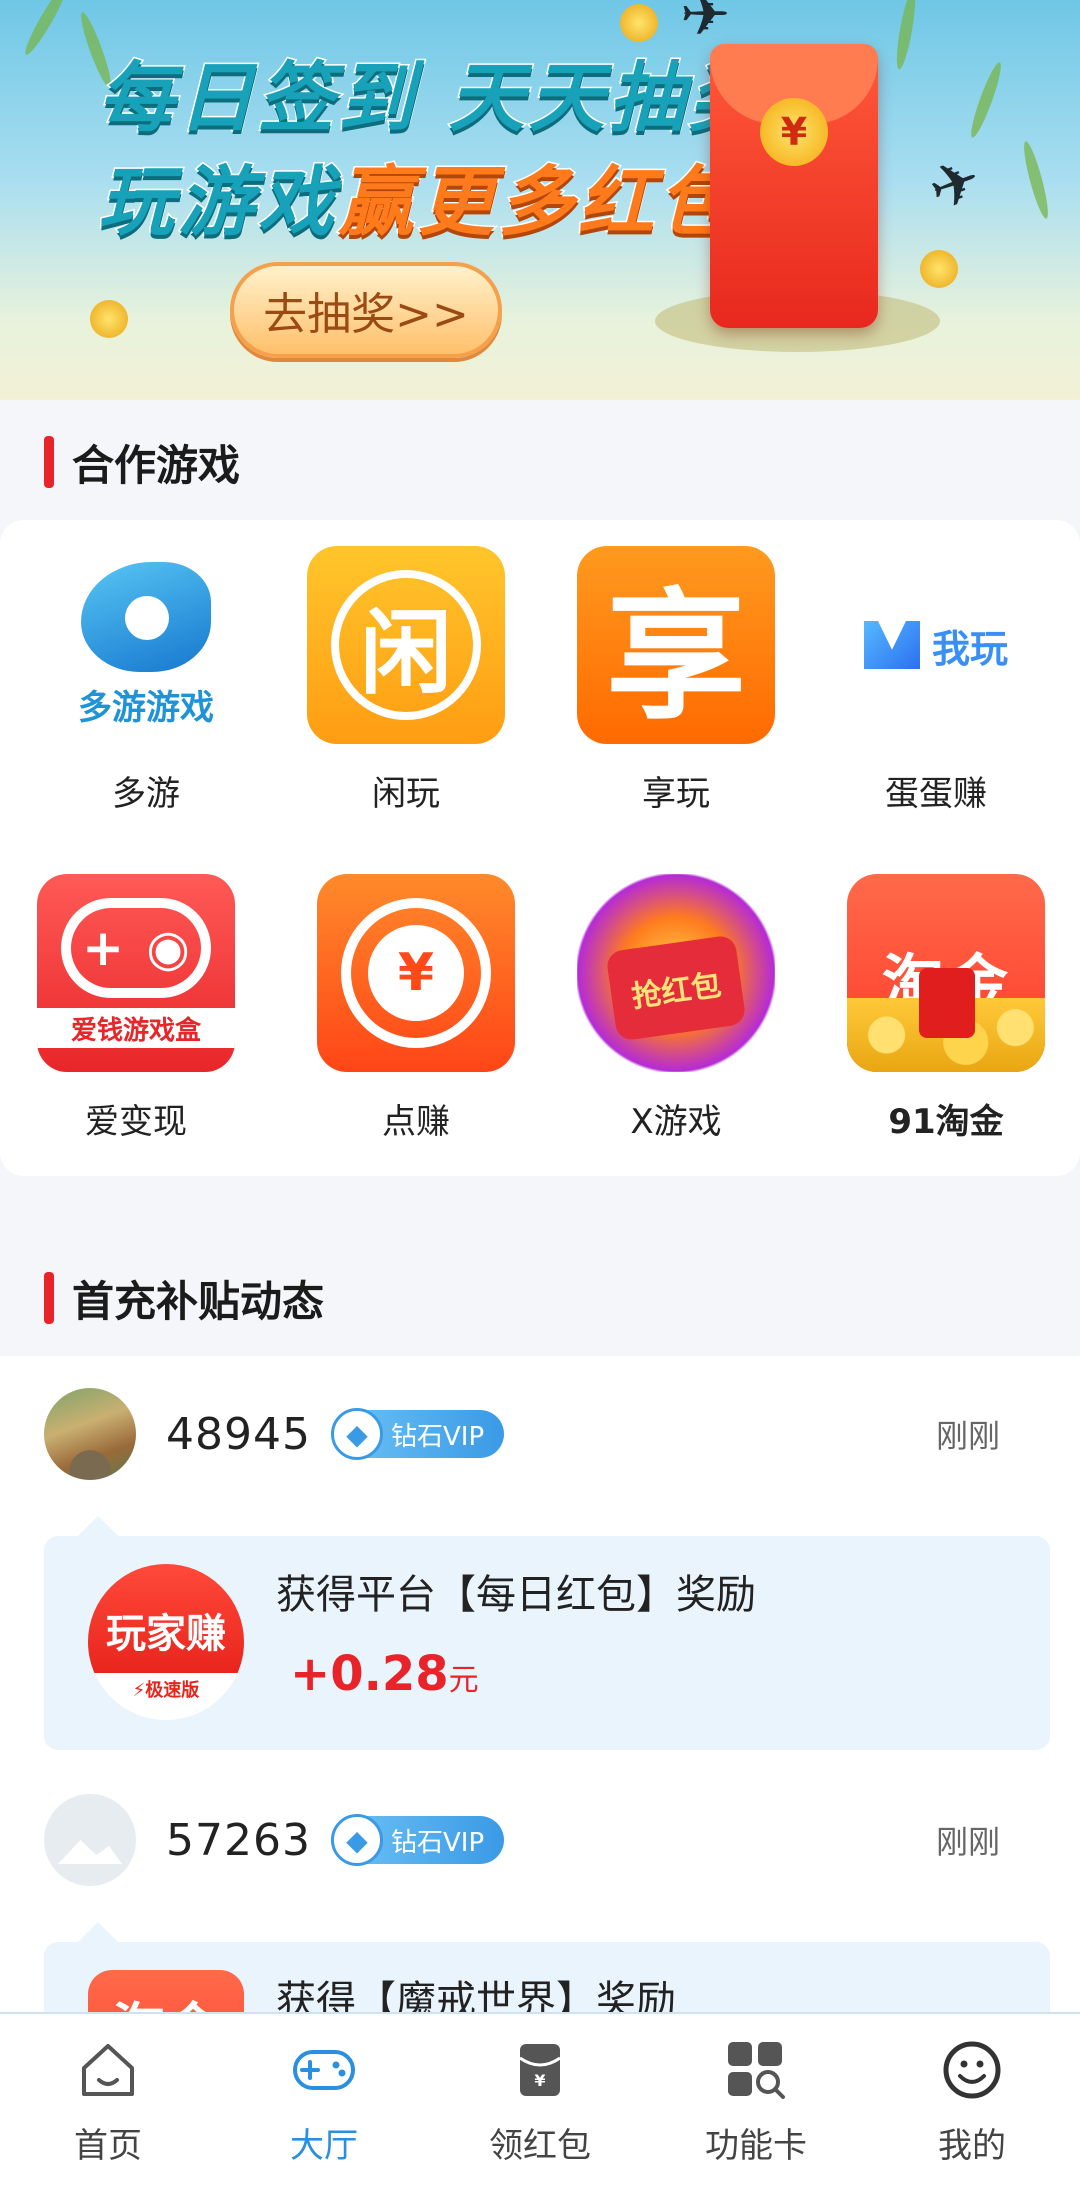 The width and height of the screenshot is (1080, 2212). I want to click on bottom-tab-bar: 首页 大厅 ¥ 领红包 功能卡 我的, so click(540, 2112).